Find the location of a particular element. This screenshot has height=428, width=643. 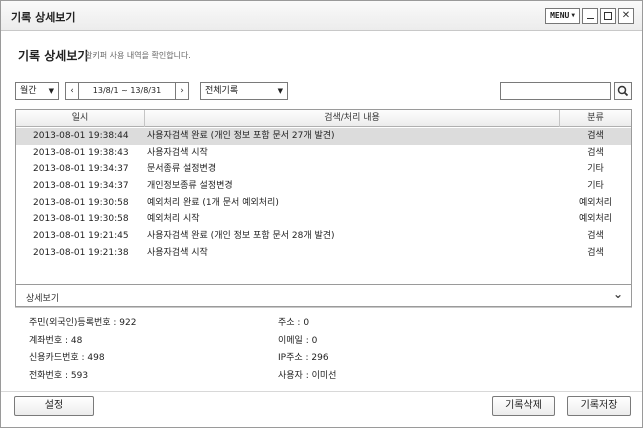

table-row: 2013-08-01 19:38:43 사용자검색 시작 검색 is located at coordinates (323, 153).